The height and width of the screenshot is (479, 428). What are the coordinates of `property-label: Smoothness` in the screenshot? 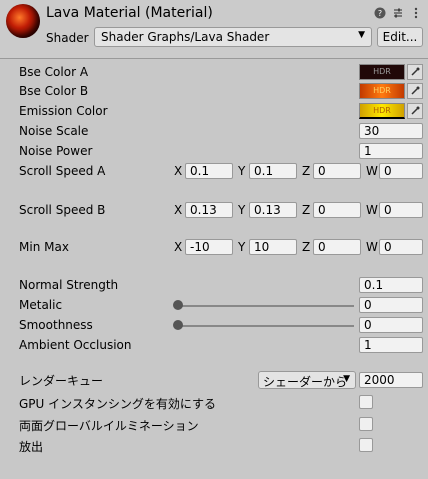 It's located at (56, 325).